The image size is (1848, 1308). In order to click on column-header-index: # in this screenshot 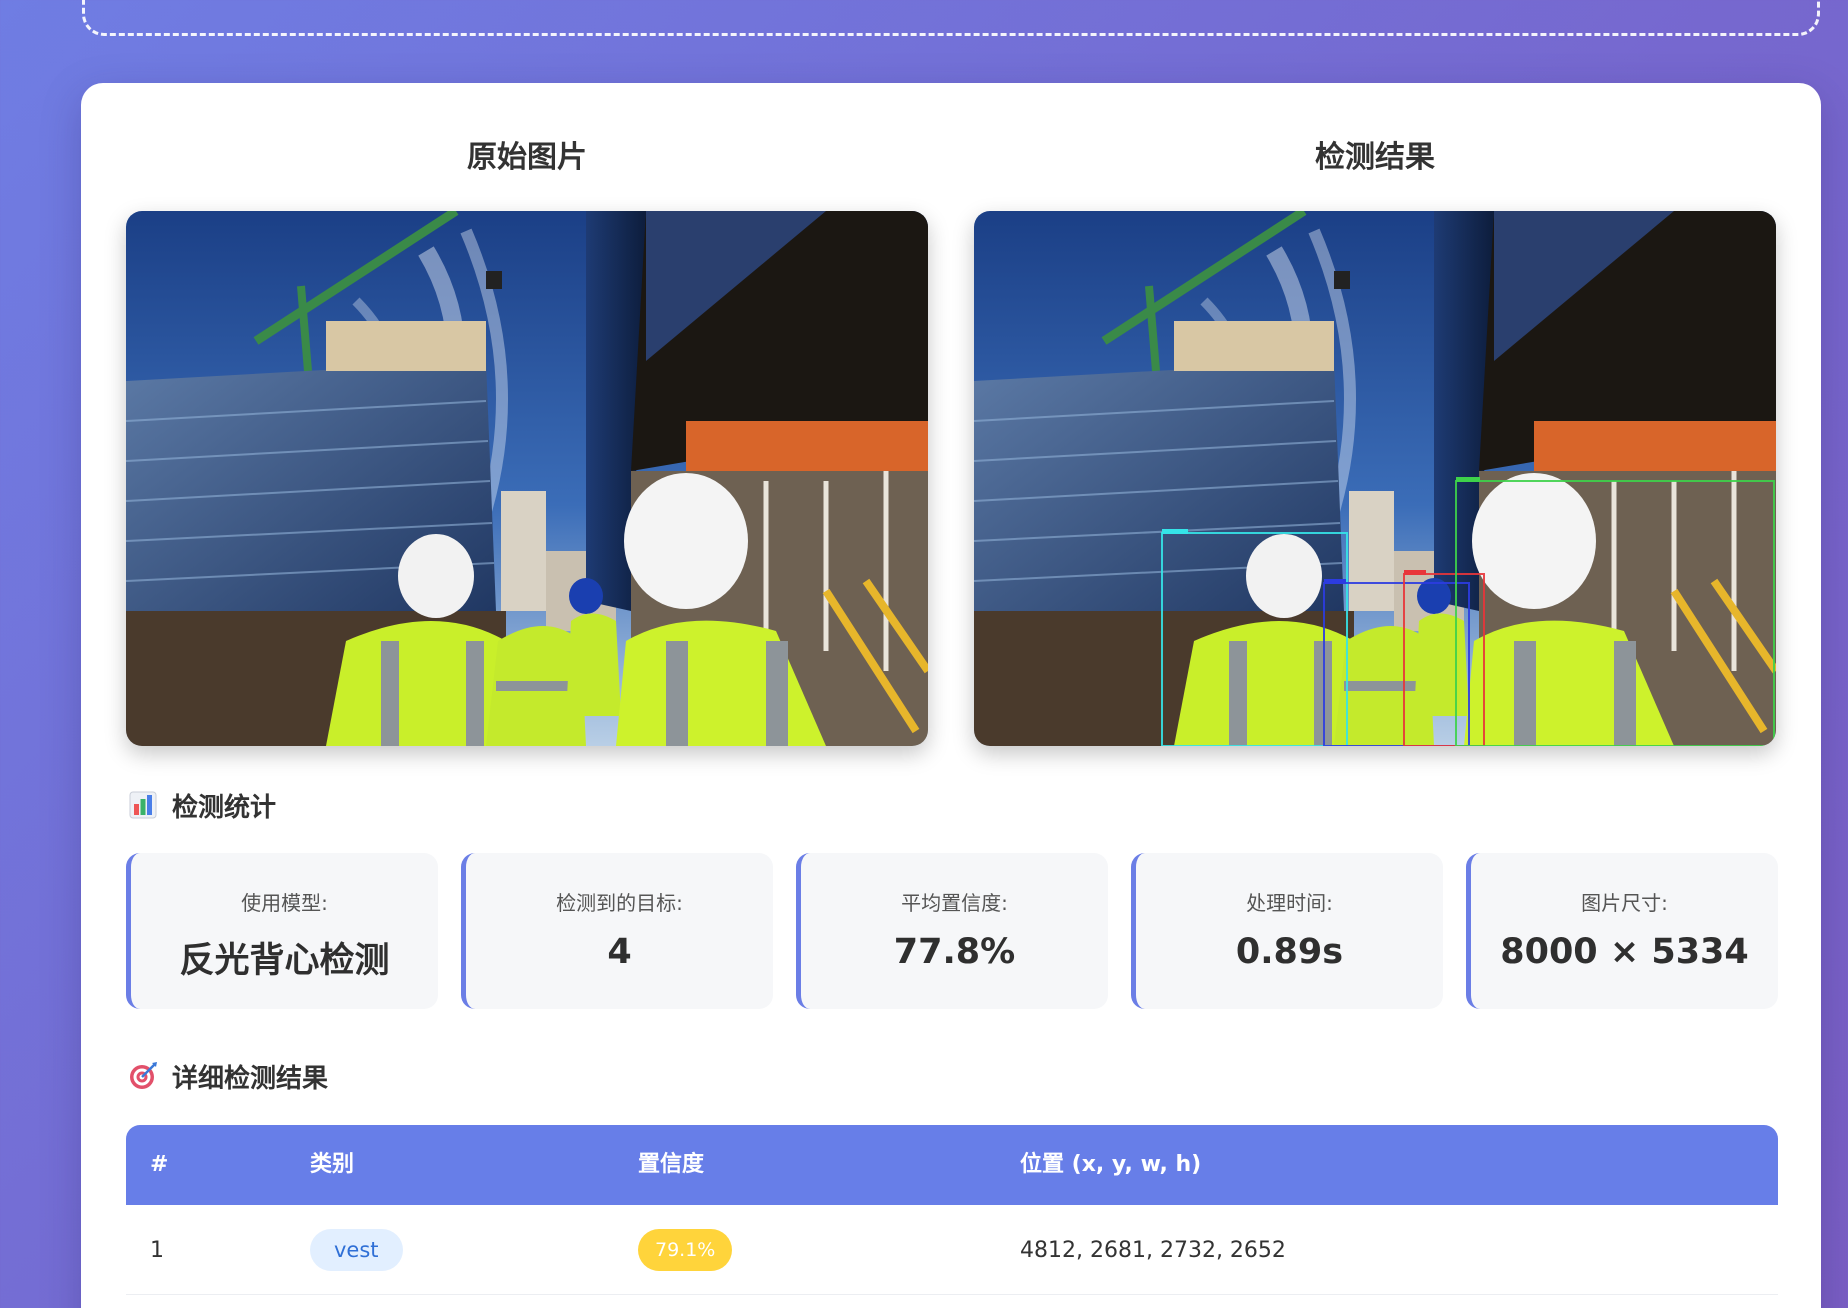, I will do `click(159, 1164)`.